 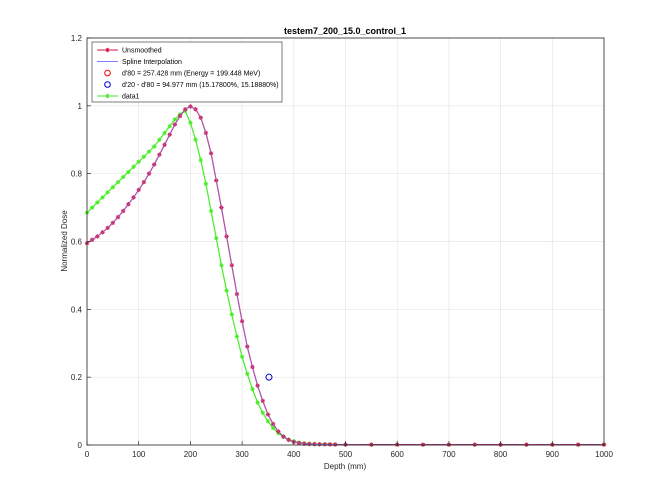 I want to click on x-tick-label: 0, so click(x=87, y=454).